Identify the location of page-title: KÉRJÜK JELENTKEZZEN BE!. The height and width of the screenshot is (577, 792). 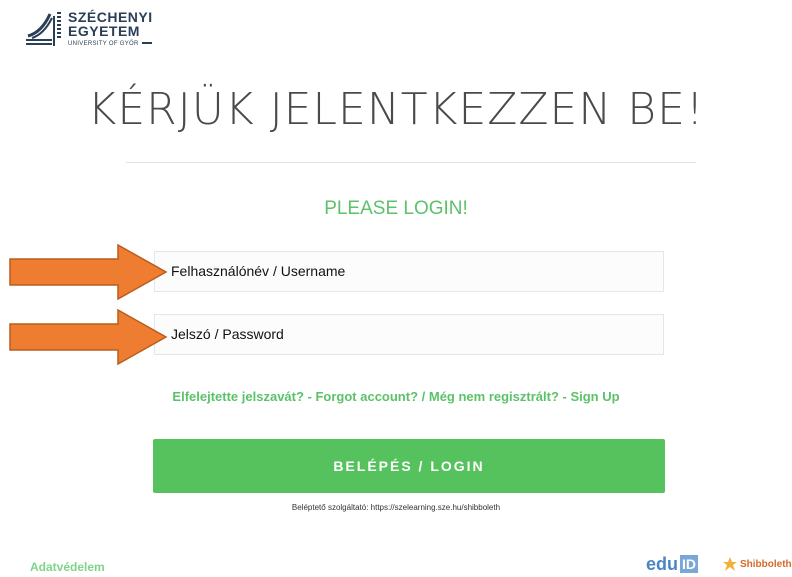
(396, 109).